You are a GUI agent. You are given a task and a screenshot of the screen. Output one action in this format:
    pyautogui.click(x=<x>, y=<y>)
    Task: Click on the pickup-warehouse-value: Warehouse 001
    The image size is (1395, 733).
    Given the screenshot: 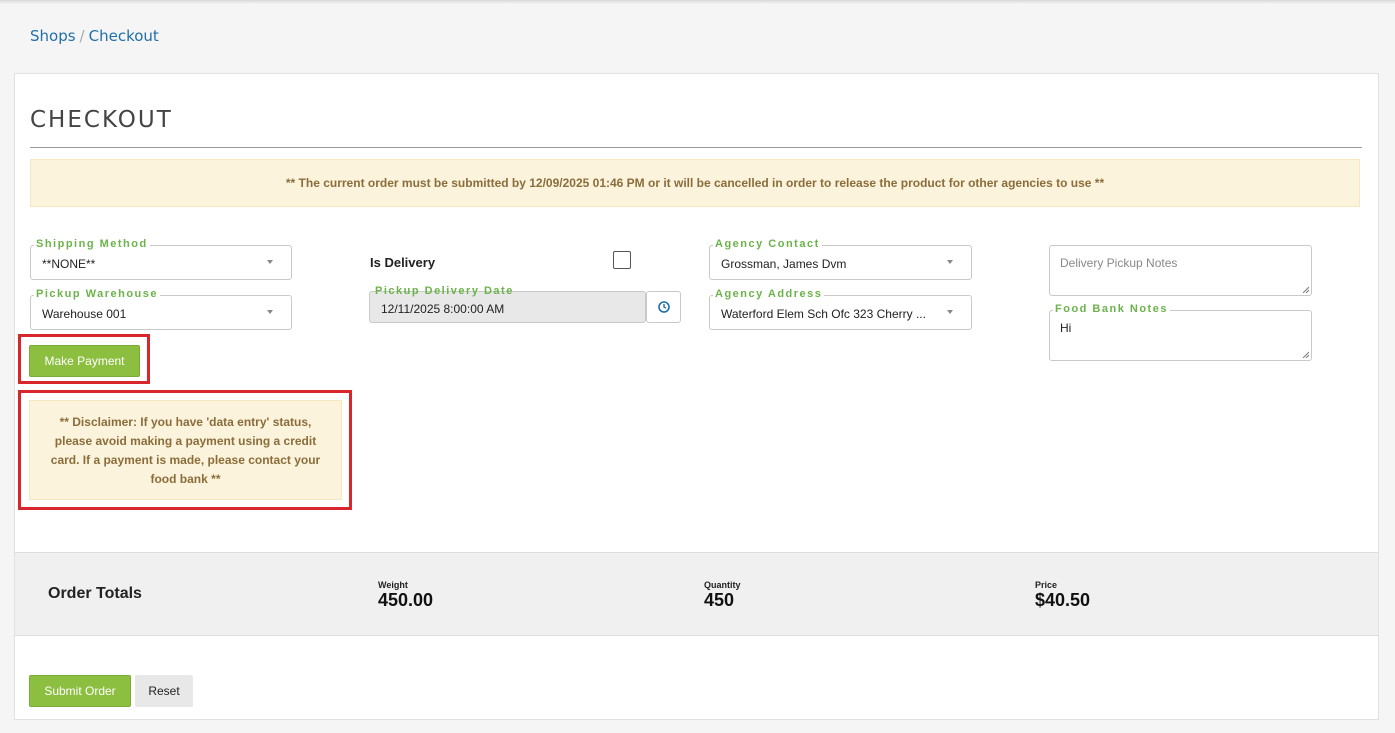 What is the action you would take?
    pyautogui.click(x=84, y=314)
    